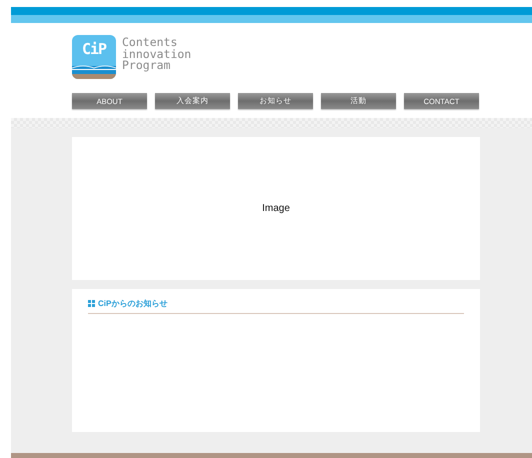 The image size is (532, 458). I want to click on grid-icon, so click(91, 303).